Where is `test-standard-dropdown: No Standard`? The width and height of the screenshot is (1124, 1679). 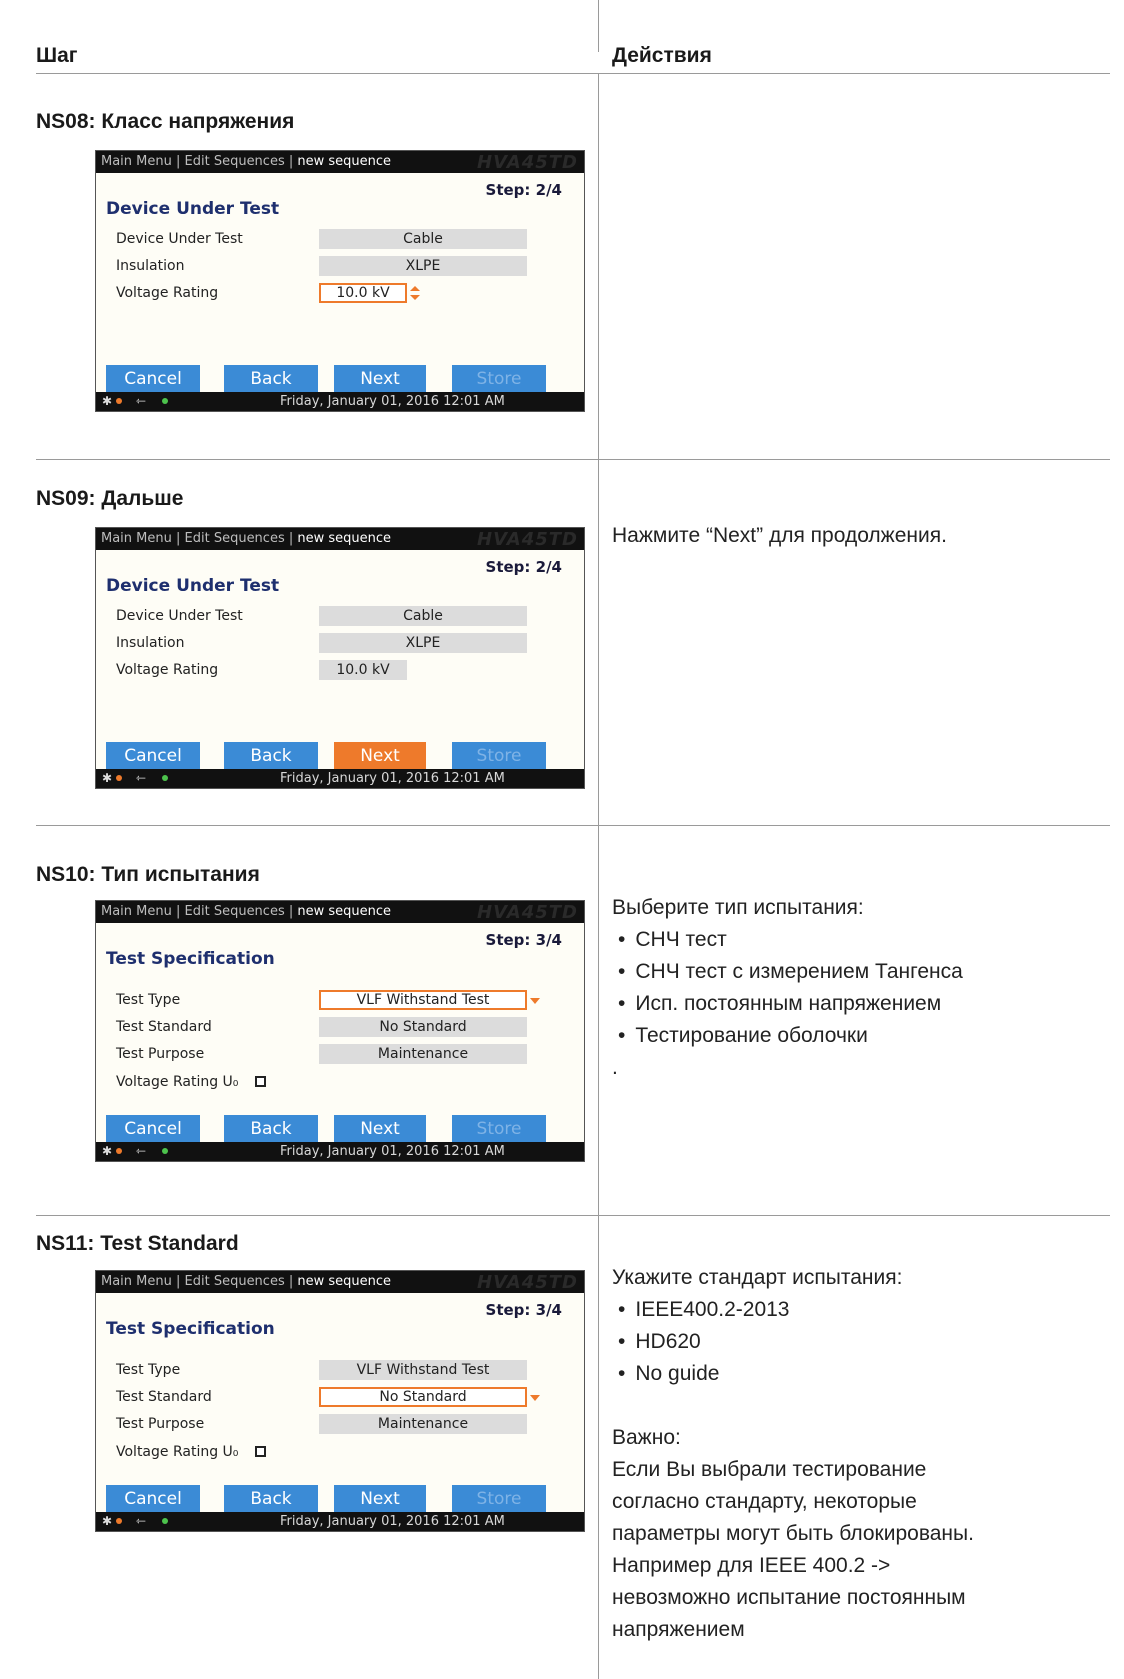 test-standard-dropdown: No Standard is located at coordinates (423, 1397).